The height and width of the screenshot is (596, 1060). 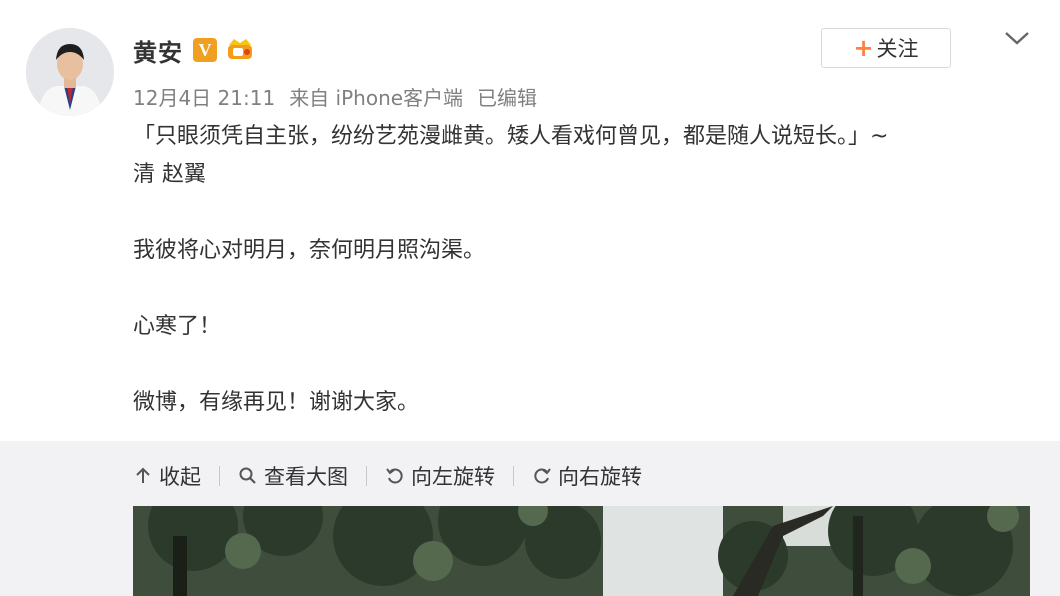 I want to click on search-icon, so click(x=247, y=475).